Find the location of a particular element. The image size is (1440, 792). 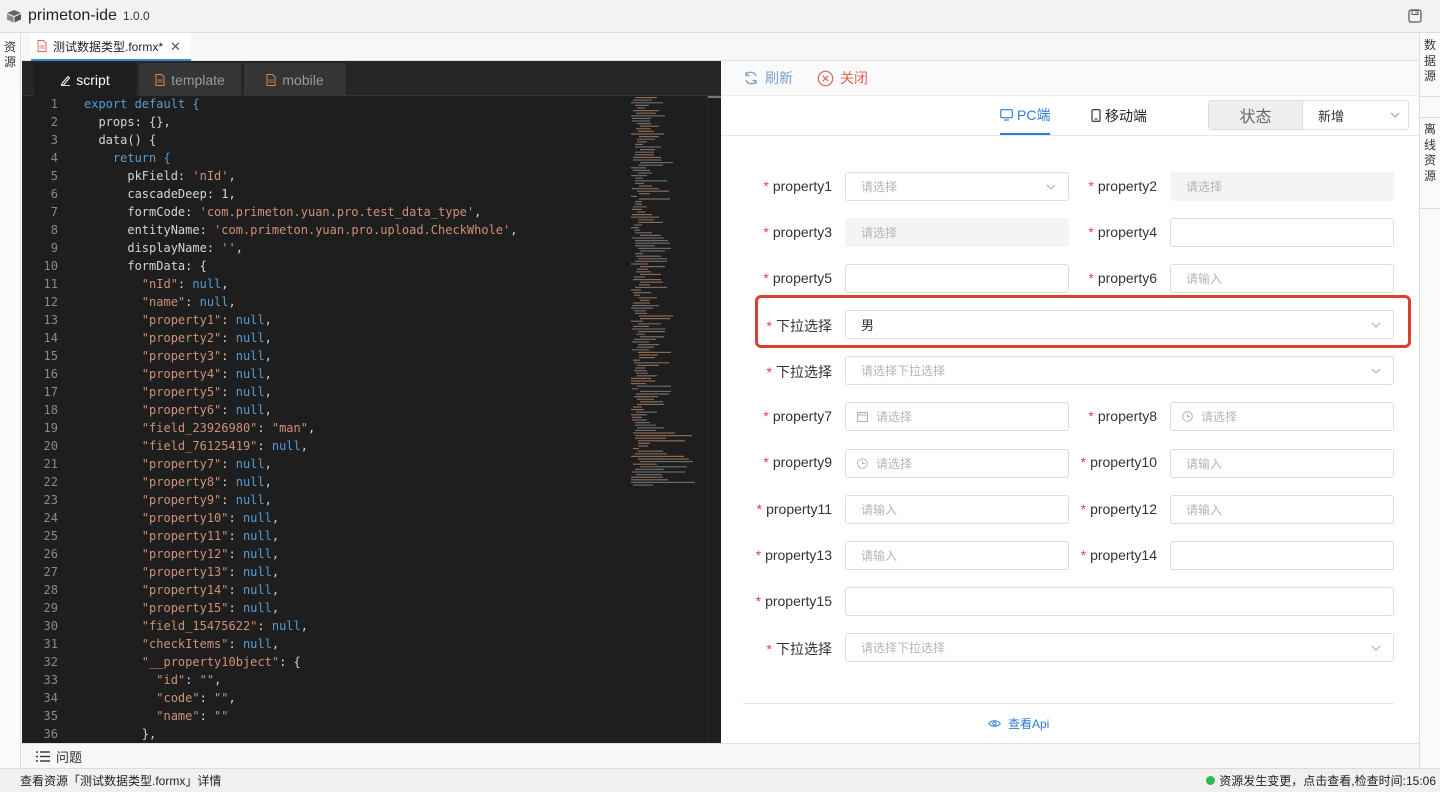

code-line: 5 pkField: 'nId', is located at coordinates (325, 176).